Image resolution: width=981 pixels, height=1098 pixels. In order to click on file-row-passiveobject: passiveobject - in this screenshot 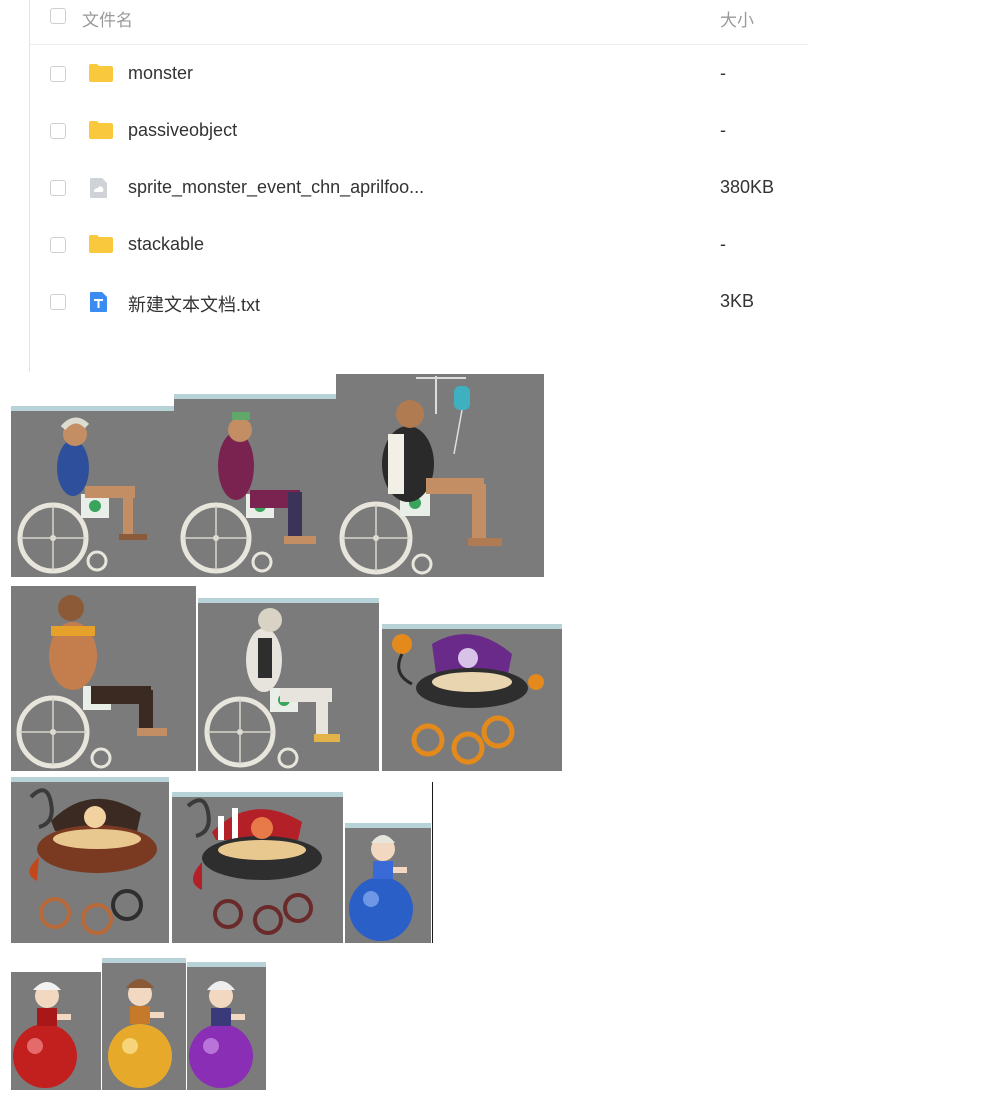, I will do `click(419, 130)`.